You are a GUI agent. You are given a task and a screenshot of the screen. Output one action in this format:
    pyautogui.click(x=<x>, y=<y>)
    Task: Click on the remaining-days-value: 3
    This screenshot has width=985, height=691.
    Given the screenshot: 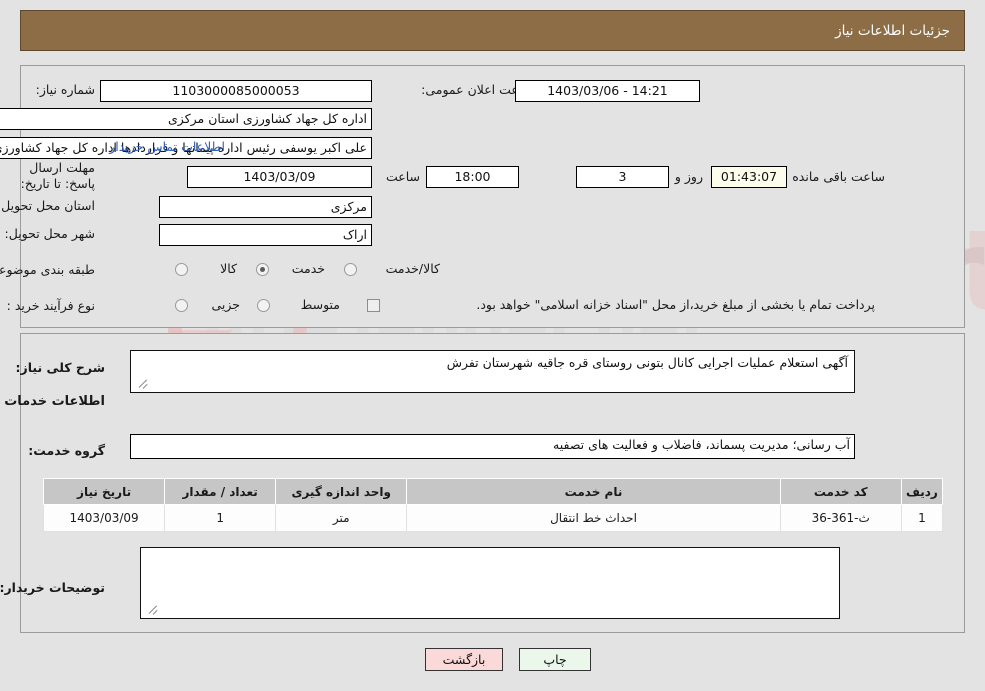 What is the action you would take?
    pyautogui.click(x=622, y=177)
    